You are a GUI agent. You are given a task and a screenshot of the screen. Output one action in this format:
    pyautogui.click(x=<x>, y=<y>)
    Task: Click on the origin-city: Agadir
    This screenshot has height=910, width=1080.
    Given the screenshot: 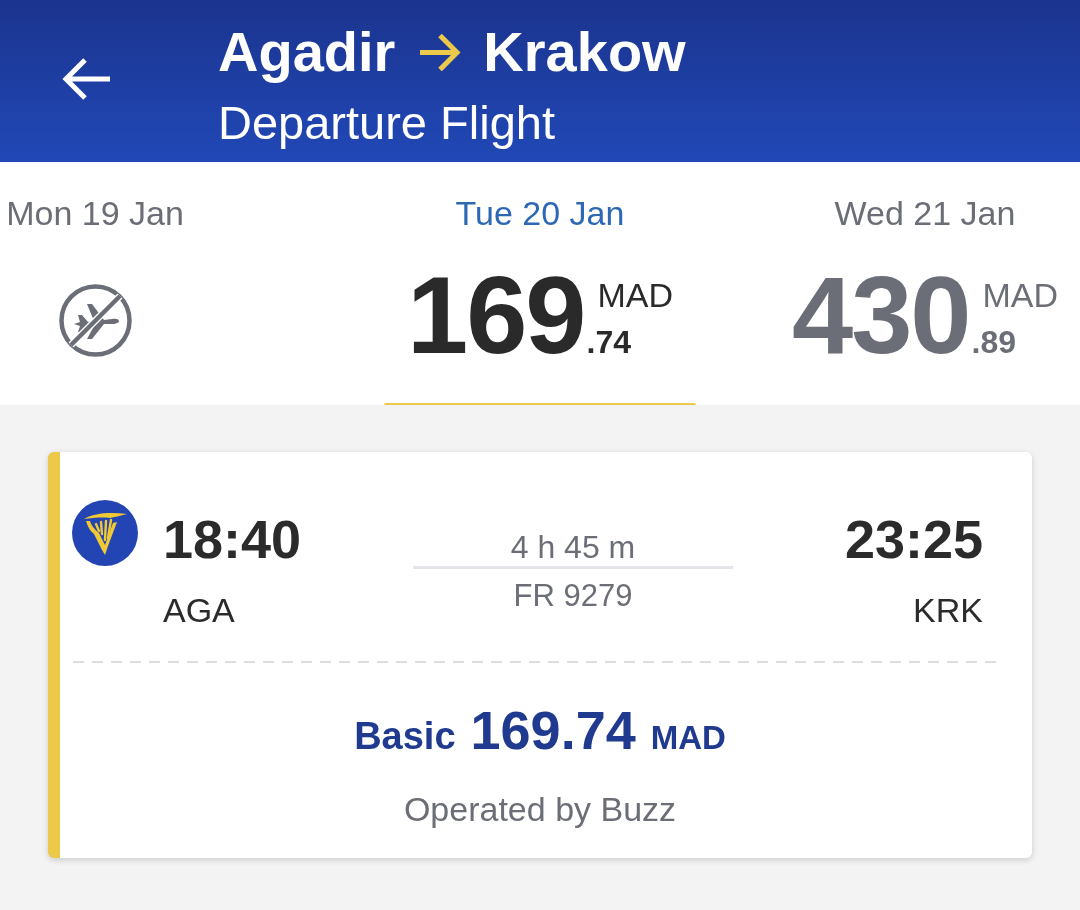 What is the action you would take?
    pyautogui.click(x=307, y=52)
    